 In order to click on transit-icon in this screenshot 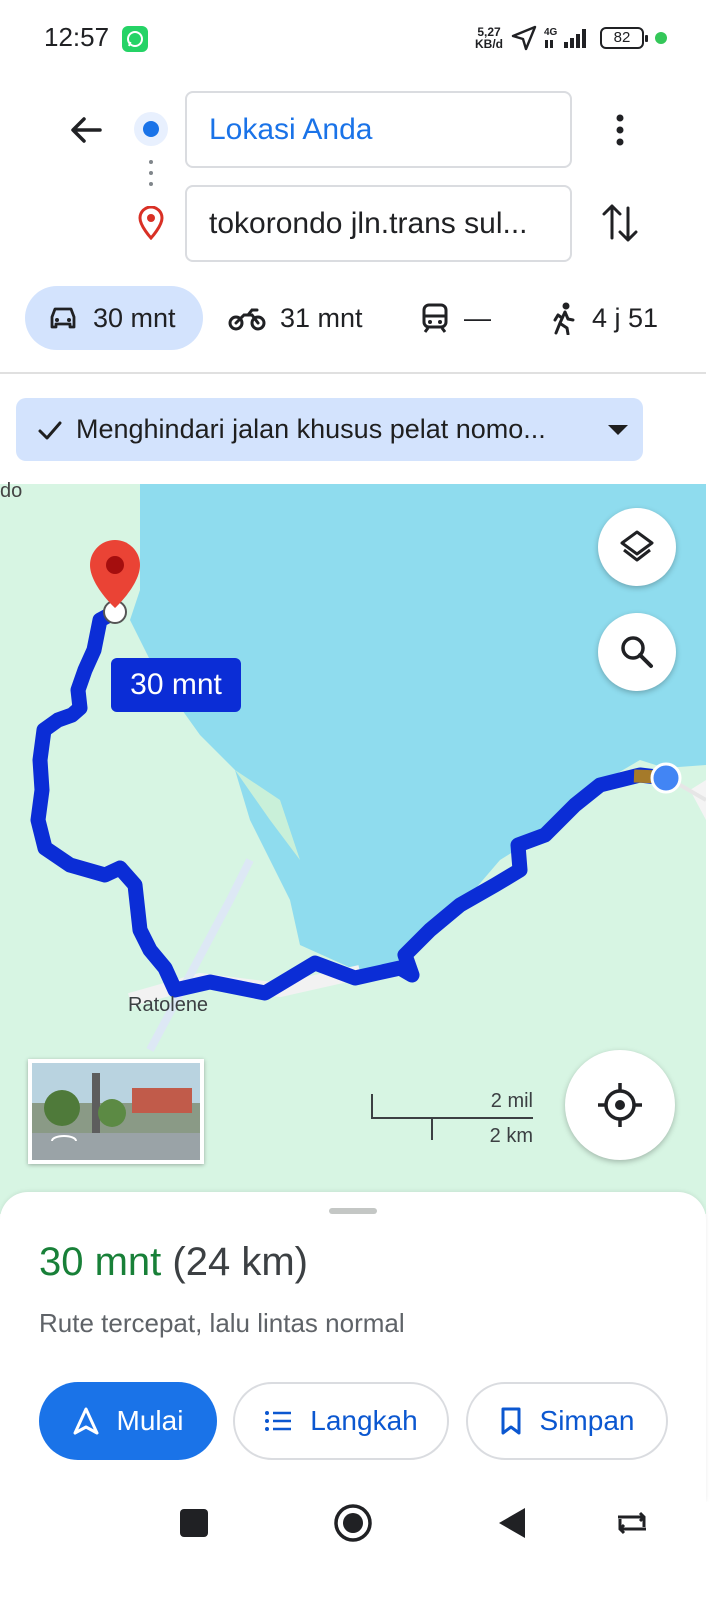, I will do `click(435, 318)`.